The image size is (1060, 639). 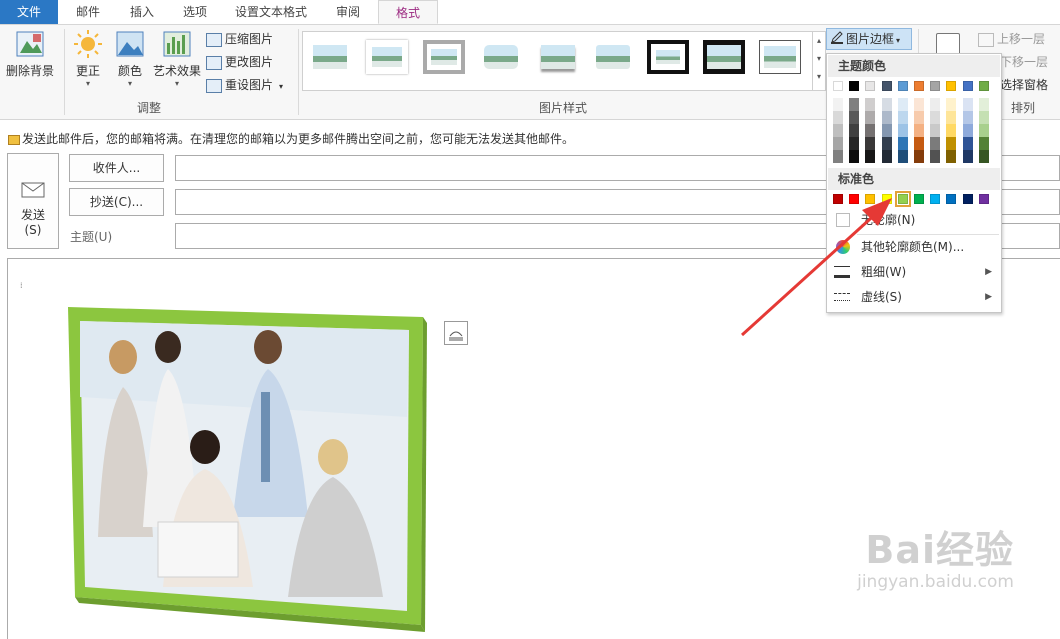 I want to click on tab-options: 选项, so click(x=195, y=12).